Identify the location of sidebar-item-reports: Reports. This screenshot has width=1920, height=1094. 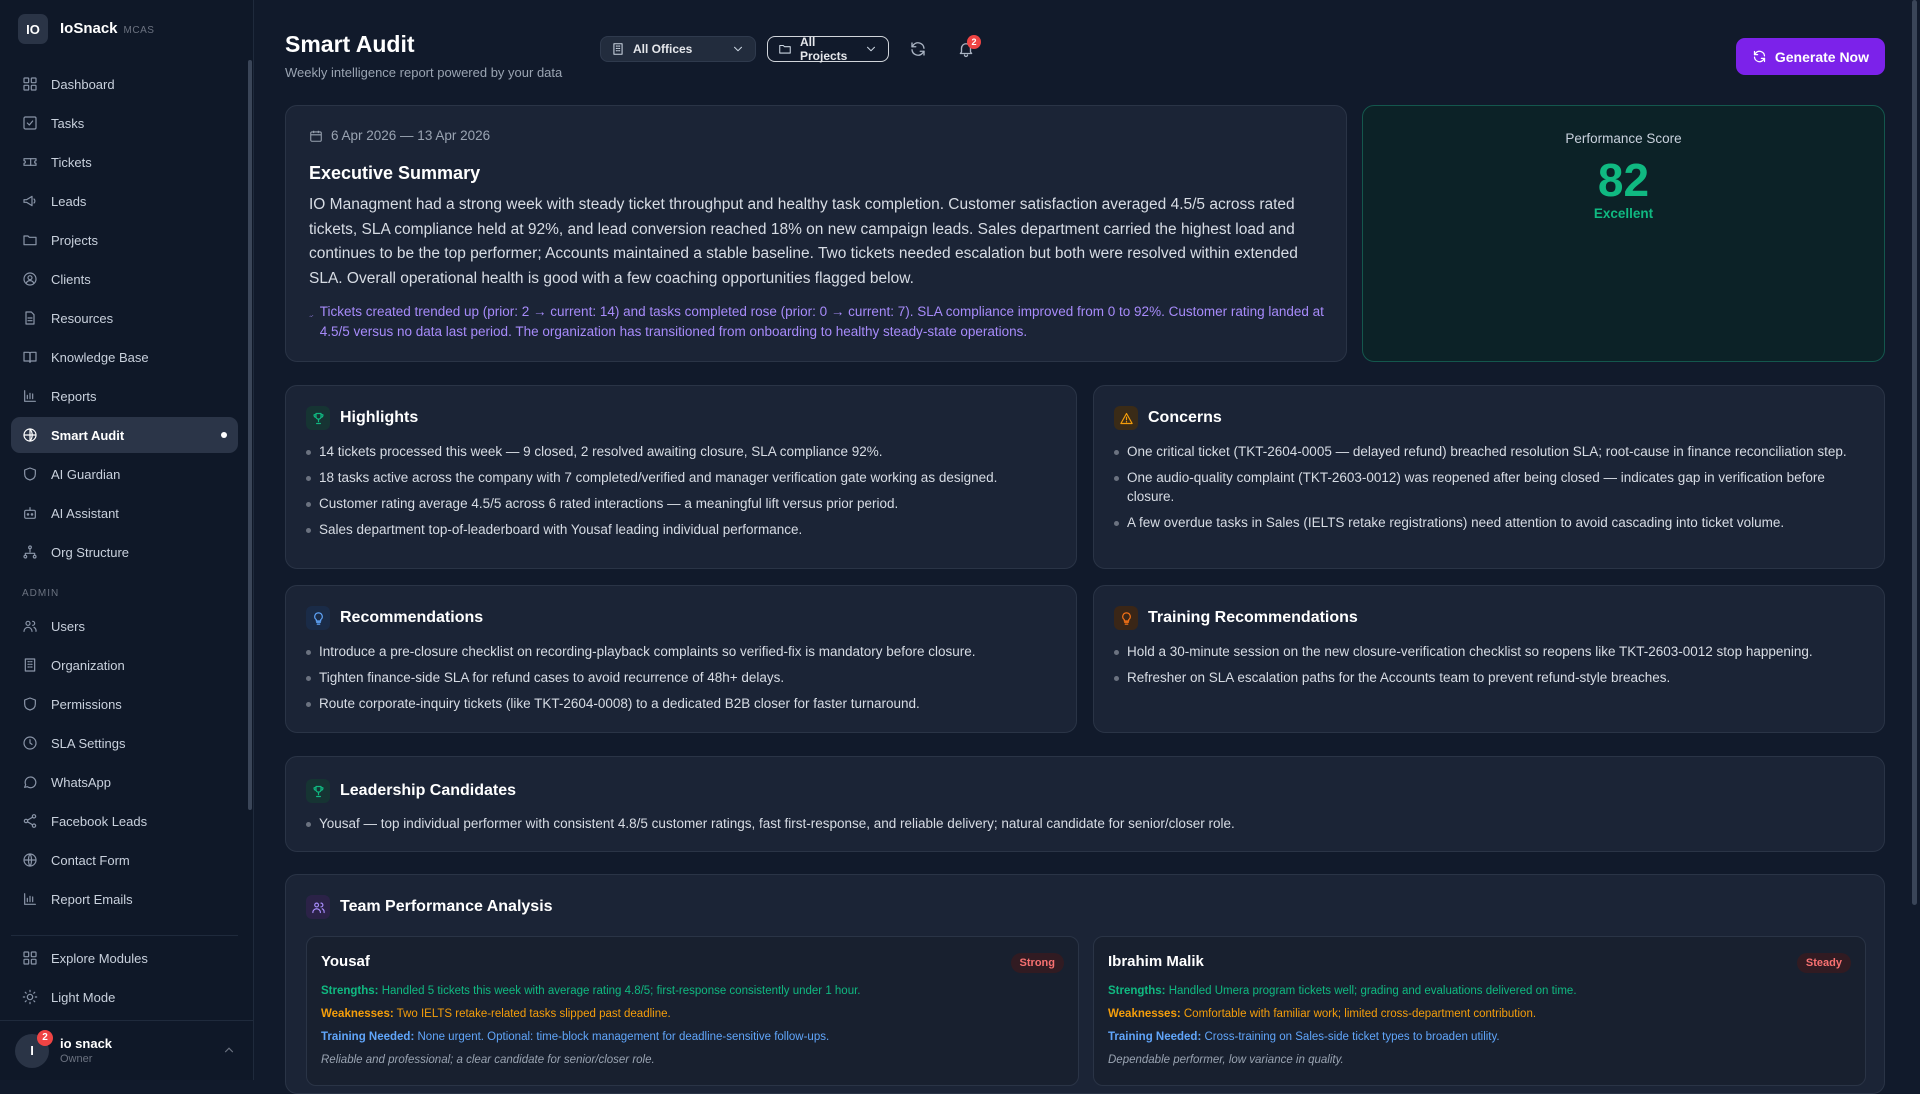
(124, 396).